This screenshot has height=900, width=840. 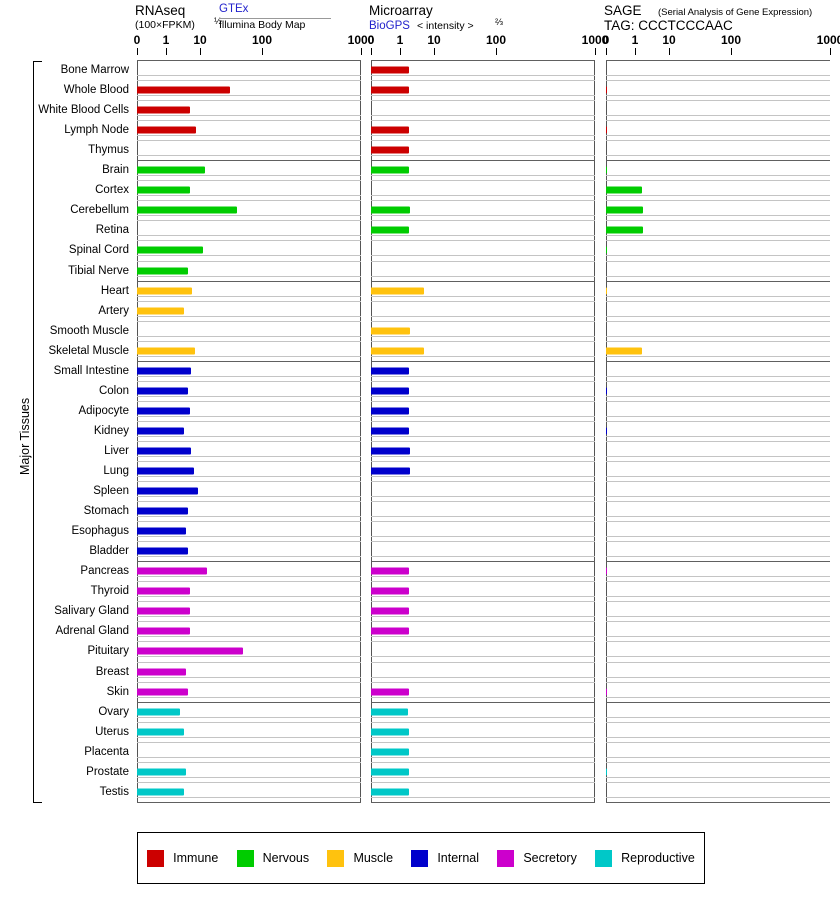 I want to click on panel-source-rnaseq: GTEx, so click(x=234, y=9).